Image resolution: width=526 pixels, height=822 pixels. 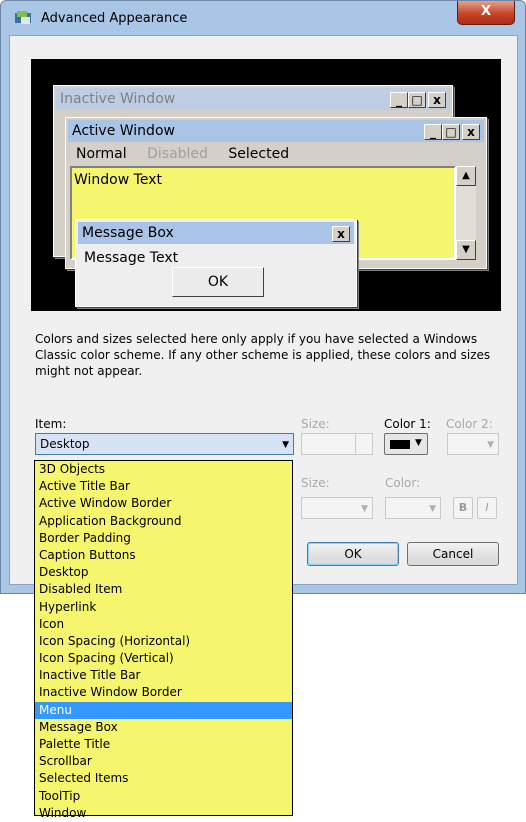 I want to click on inactive-title-text: Inactive Window, so click(x=118, y=99).